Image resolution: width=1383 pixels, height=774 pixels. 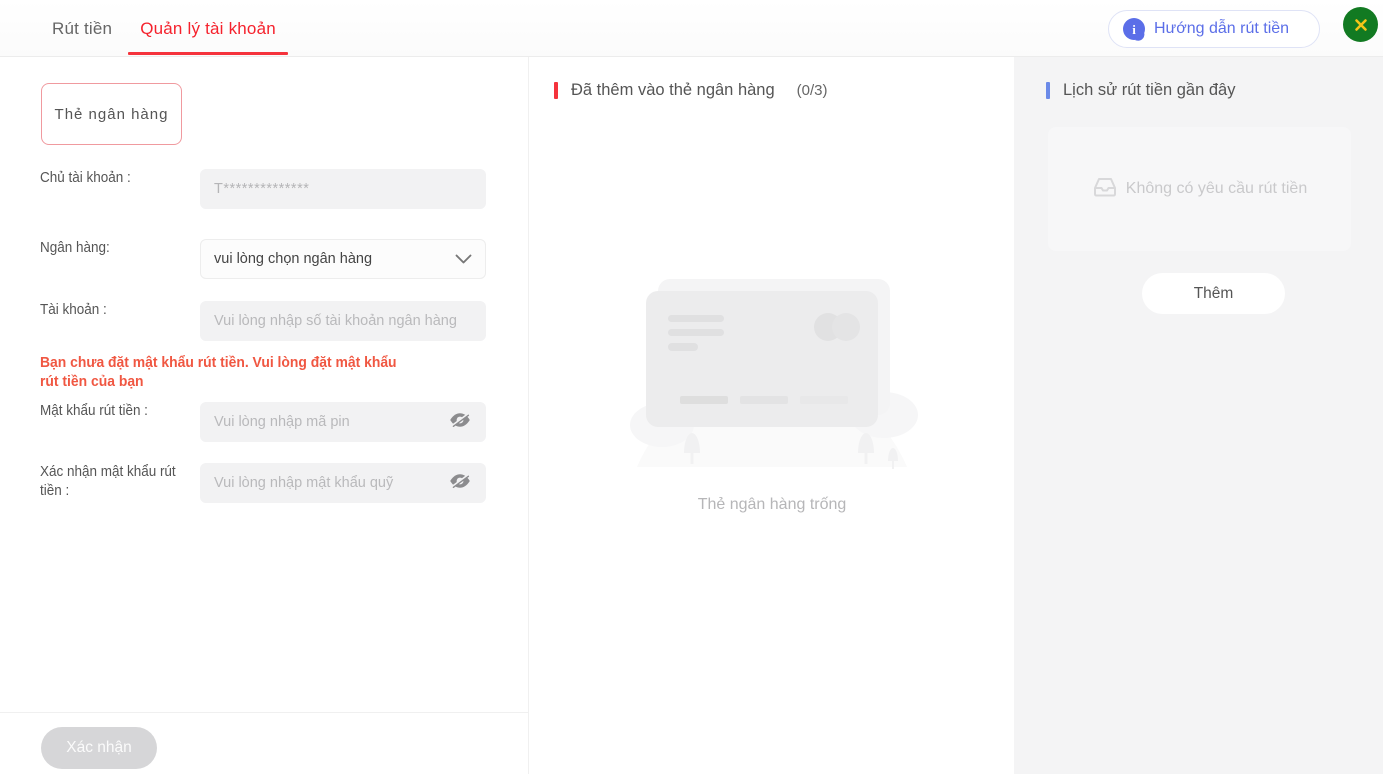 What do you see at coordinates (293, 259) in the screenshot?
I see `bank-select-value: vui lòng chọn ngân hàng` at bounding box center [293, 259].